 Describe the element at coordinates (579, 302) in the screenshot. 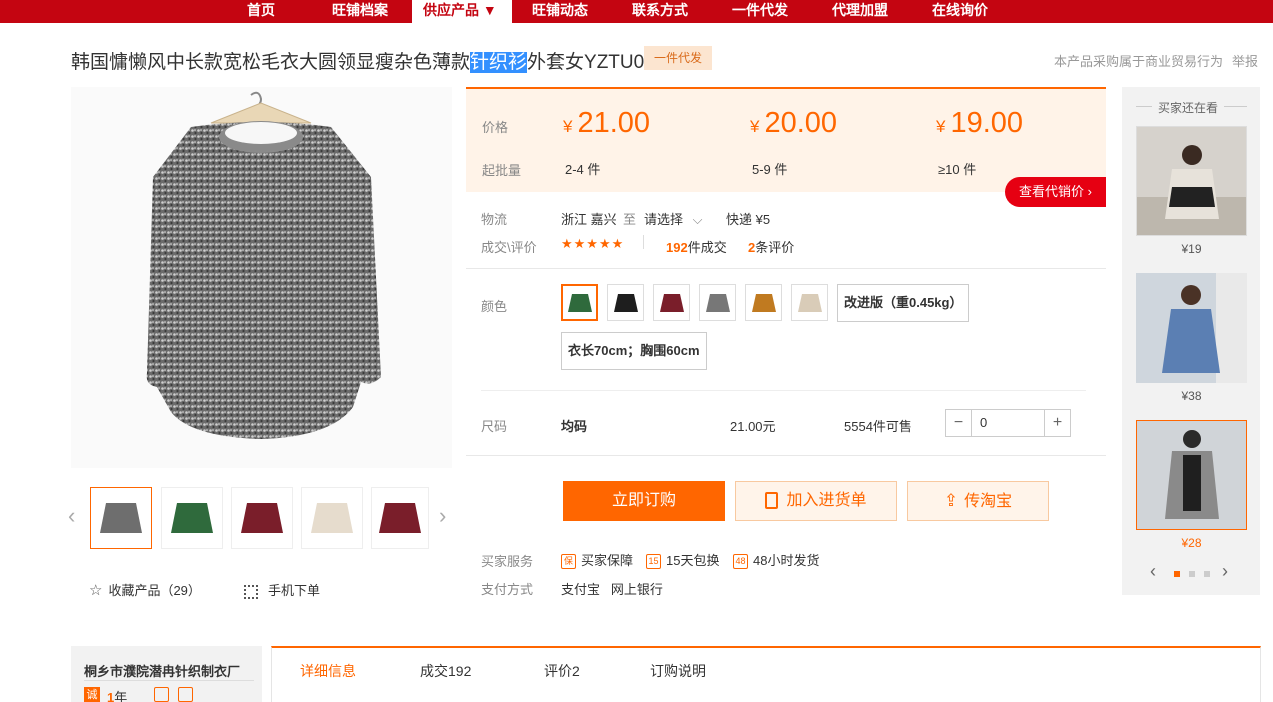

I see `color-swatch-green` at that location.